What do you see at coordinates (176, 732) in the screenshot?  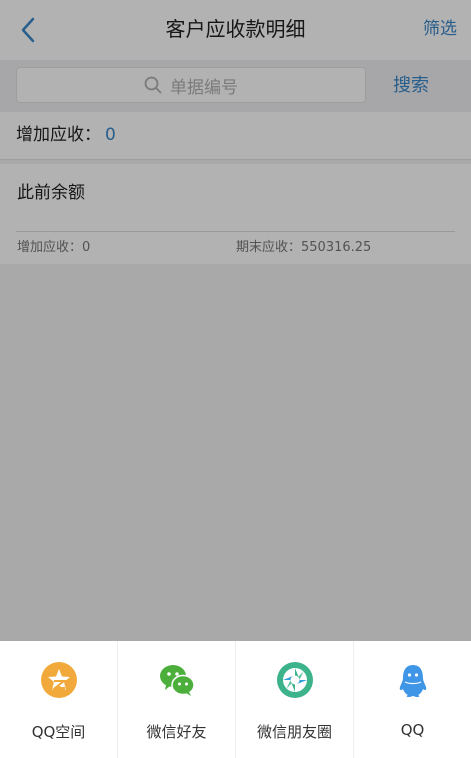 I see `share-label-wechat: 微信好友` at bounding box center [176, 732].